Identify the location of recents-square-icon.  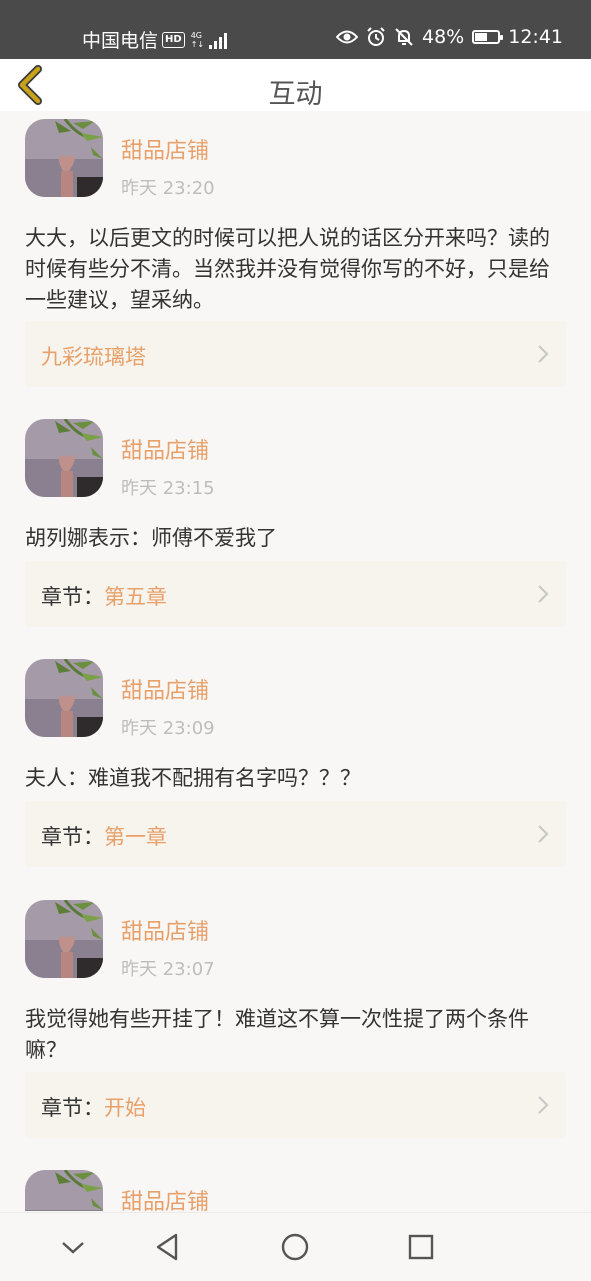
(421, 1247).